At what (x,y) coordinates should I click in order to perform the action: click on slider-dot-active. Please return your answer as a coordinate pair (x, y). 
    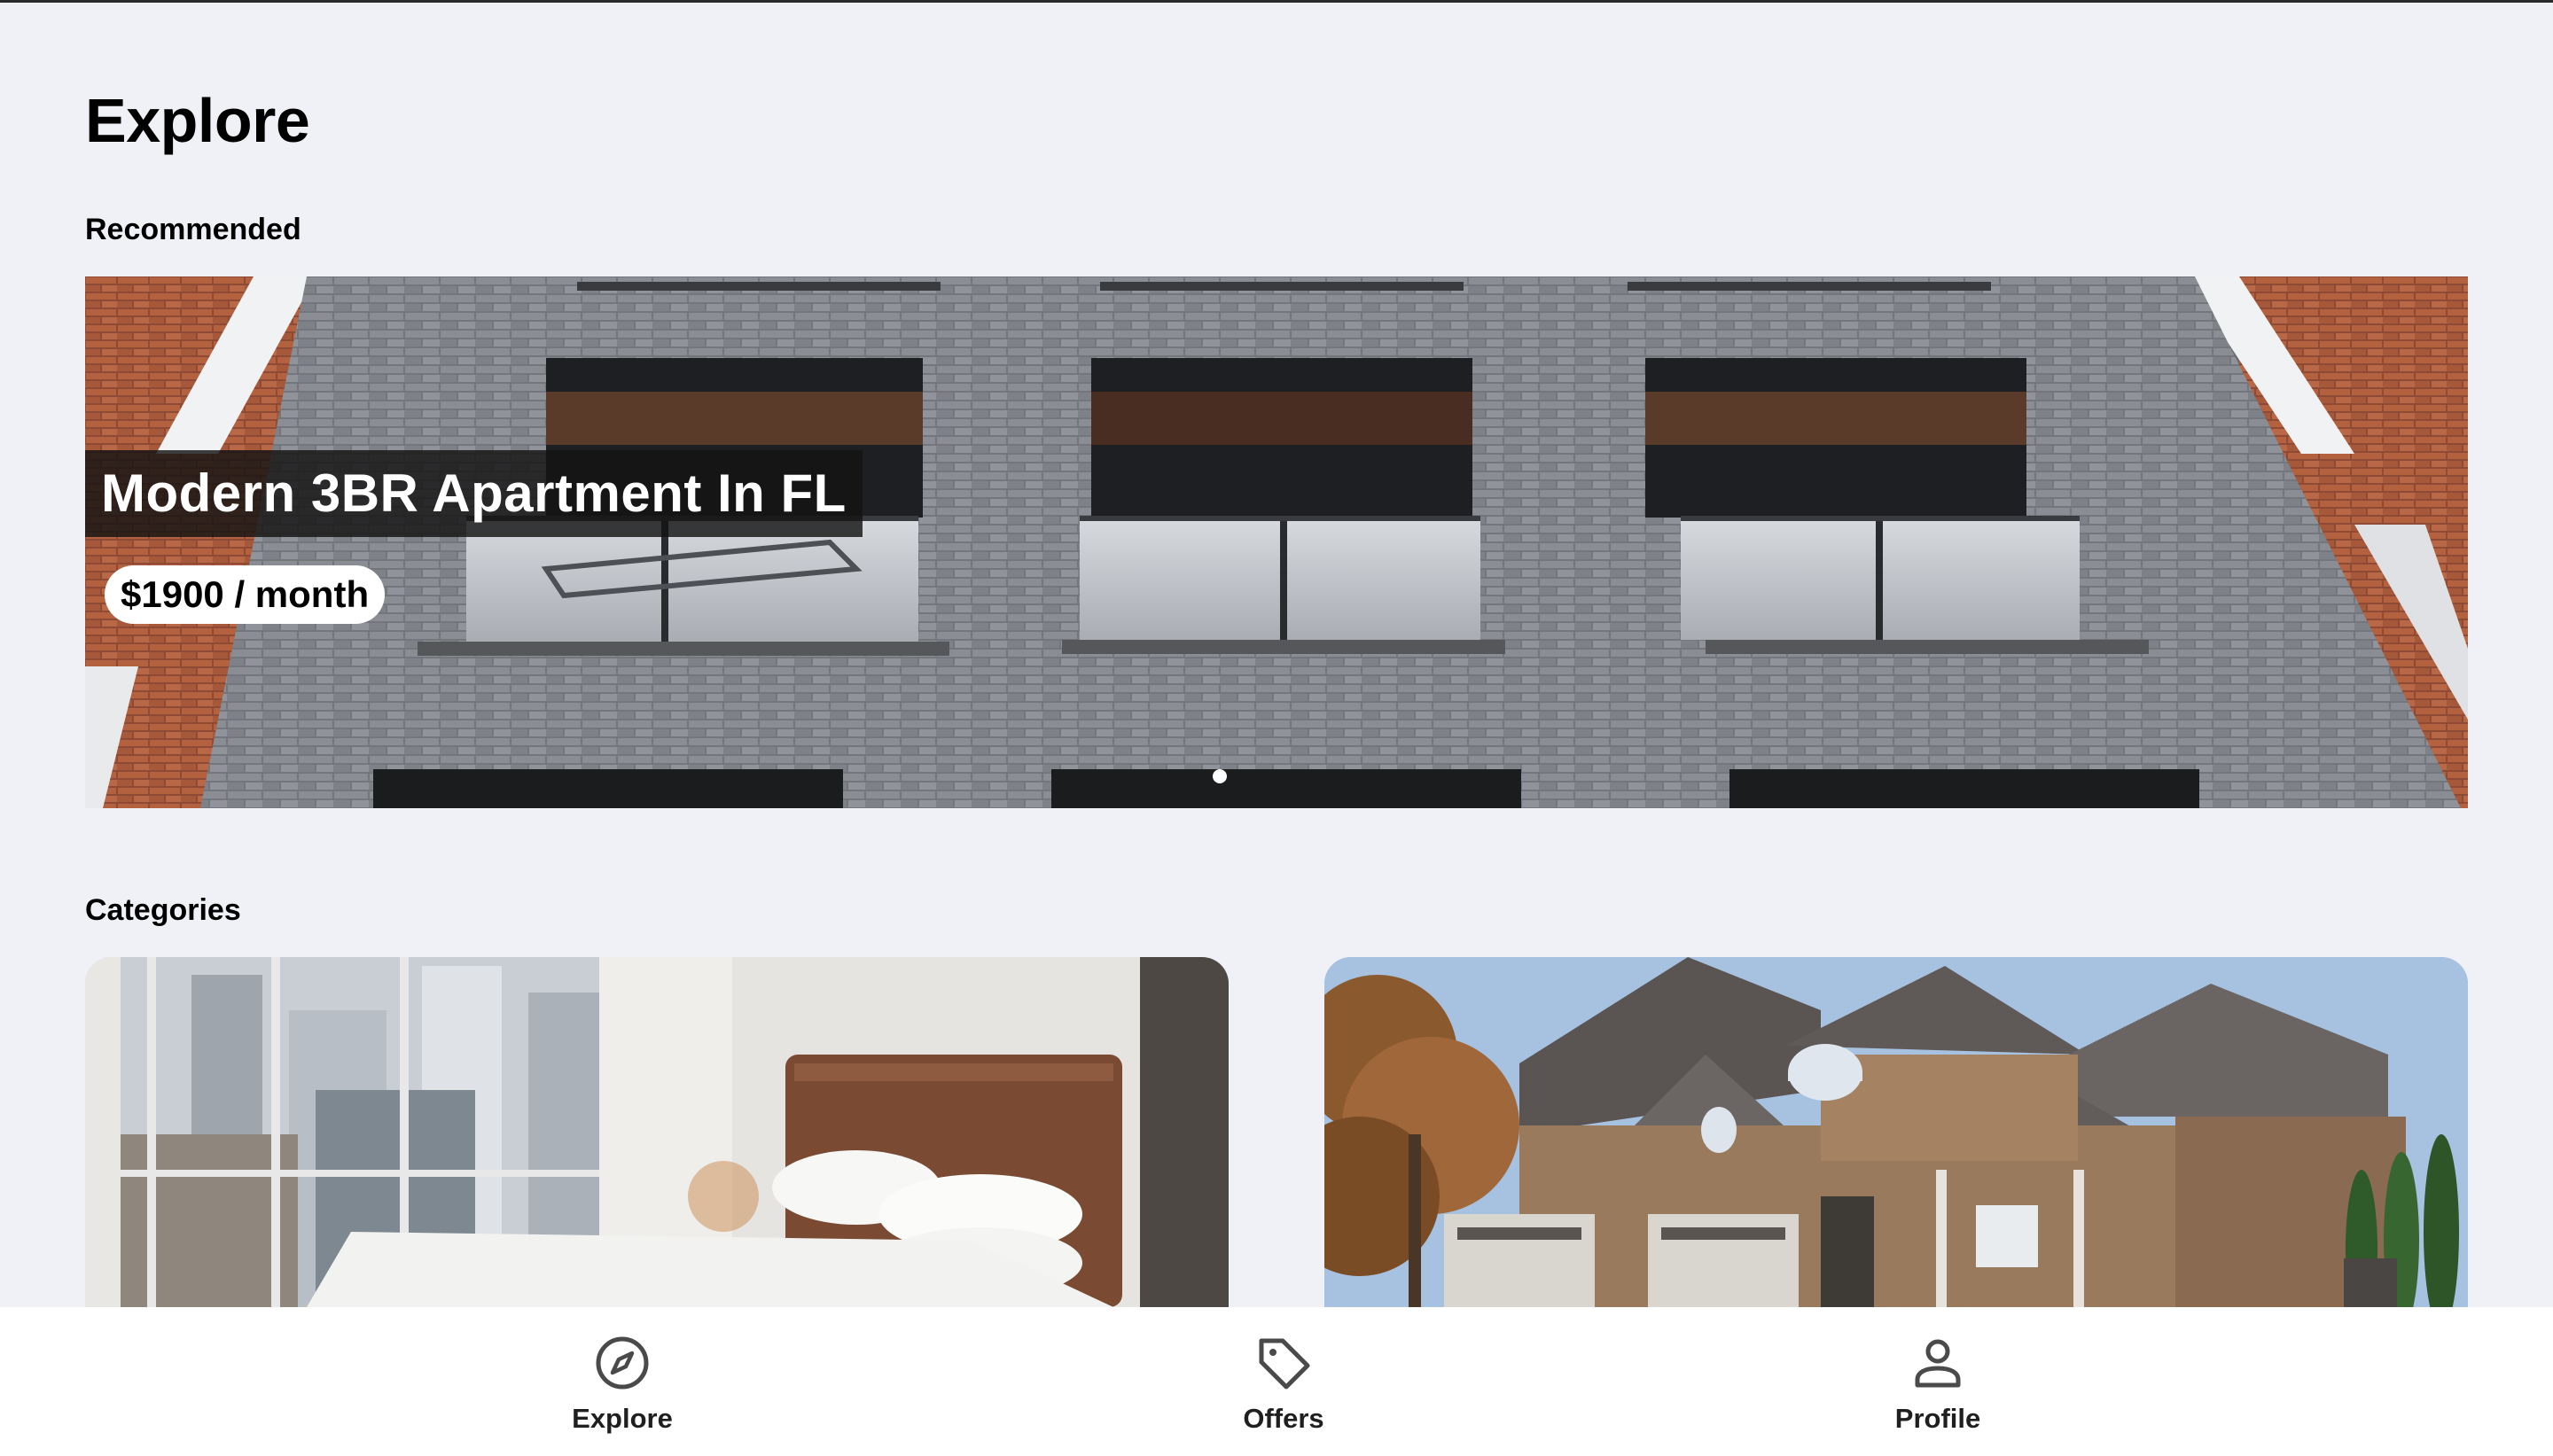
    Looking at the image, I should click on (1220, 776).